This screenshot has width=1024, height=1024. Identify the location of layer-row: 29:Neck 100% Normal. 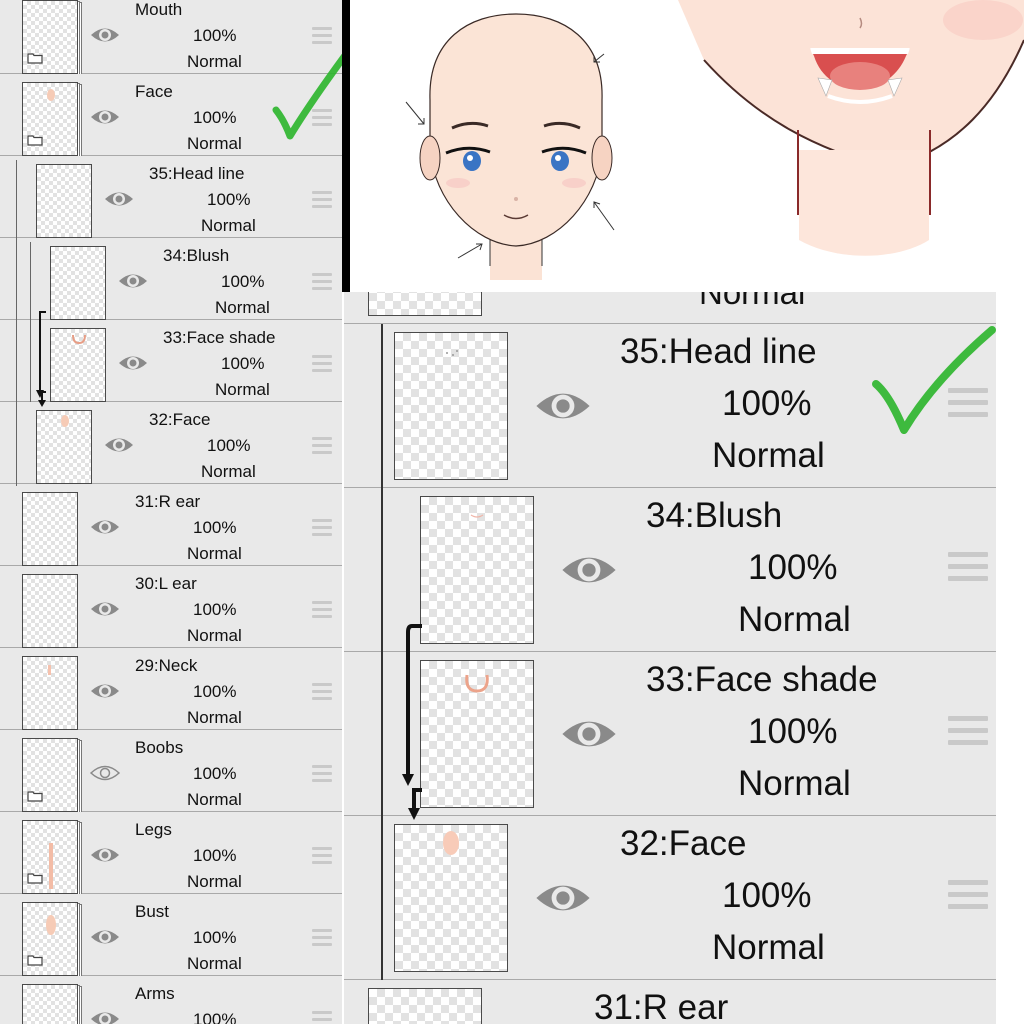
(171, 689).